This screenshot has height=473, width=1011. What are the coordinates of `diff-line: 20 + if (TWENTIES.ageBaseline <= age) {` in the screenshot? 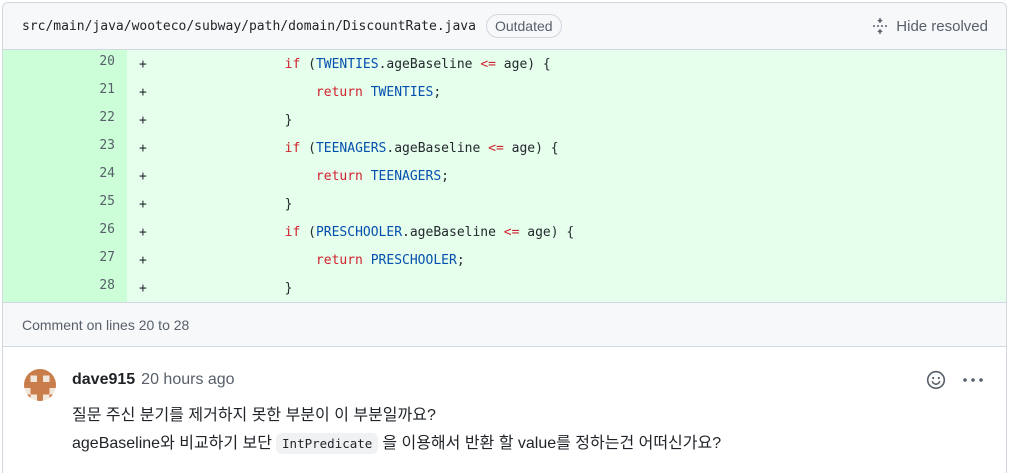 It's located at (504, 64).